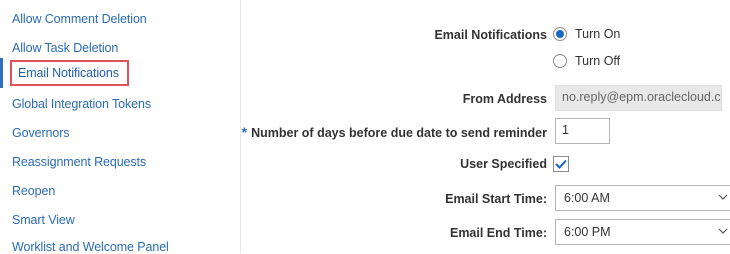 The image size is (730, 254). What do you see at coordinates (598, 61) in the screenshot?
I see `radio-turn-off-label: Turn Off` at bounding box center [598, 61].